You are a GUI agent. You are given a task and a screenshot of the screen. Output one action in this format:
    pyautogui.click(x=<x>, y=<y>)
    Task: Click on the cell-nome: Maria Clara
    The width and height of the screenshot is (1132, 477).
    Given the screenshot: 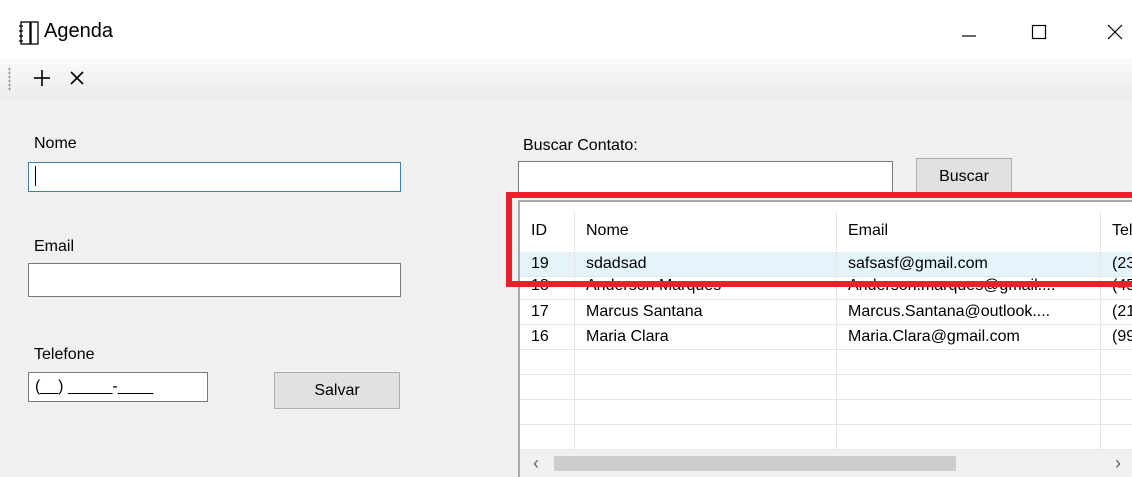 What is the action you would take?
    pyautogui.click(x=706, y=337)
    